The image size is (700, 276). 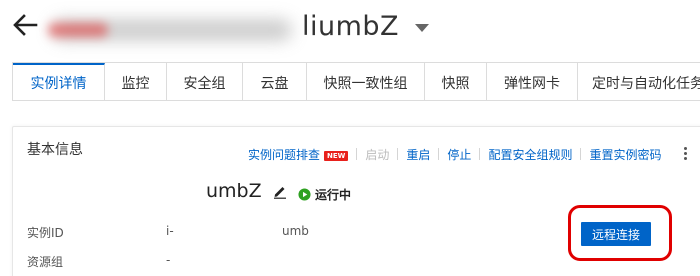 I want to click on action-bar: 实例问题排查 NEW 启动 重启 停止 配置安全组规则 重置实例密码, so click(x=454, y=154).